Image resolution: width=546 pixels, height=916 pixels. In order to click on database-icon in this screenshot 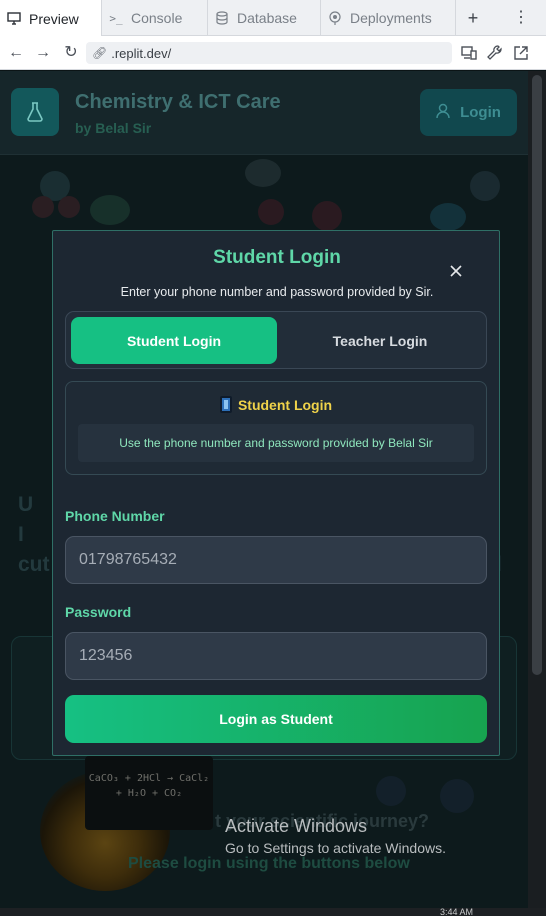, I will do `click(222, 18)`.